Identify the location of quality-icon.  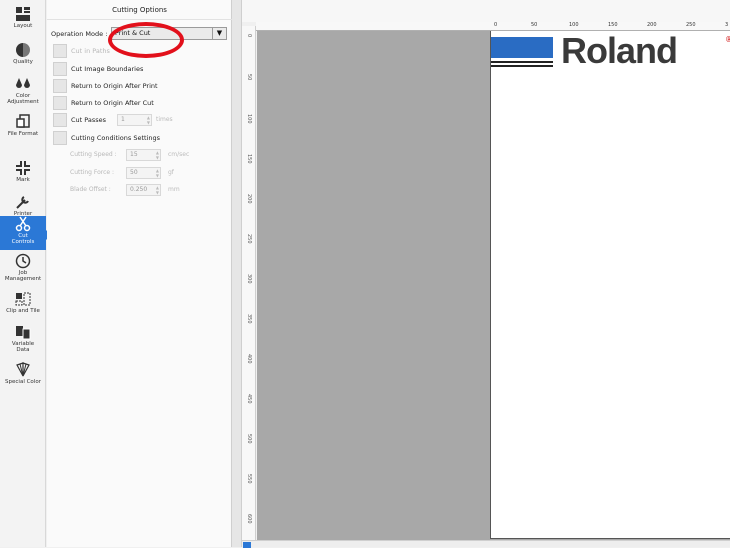
(23, 50).